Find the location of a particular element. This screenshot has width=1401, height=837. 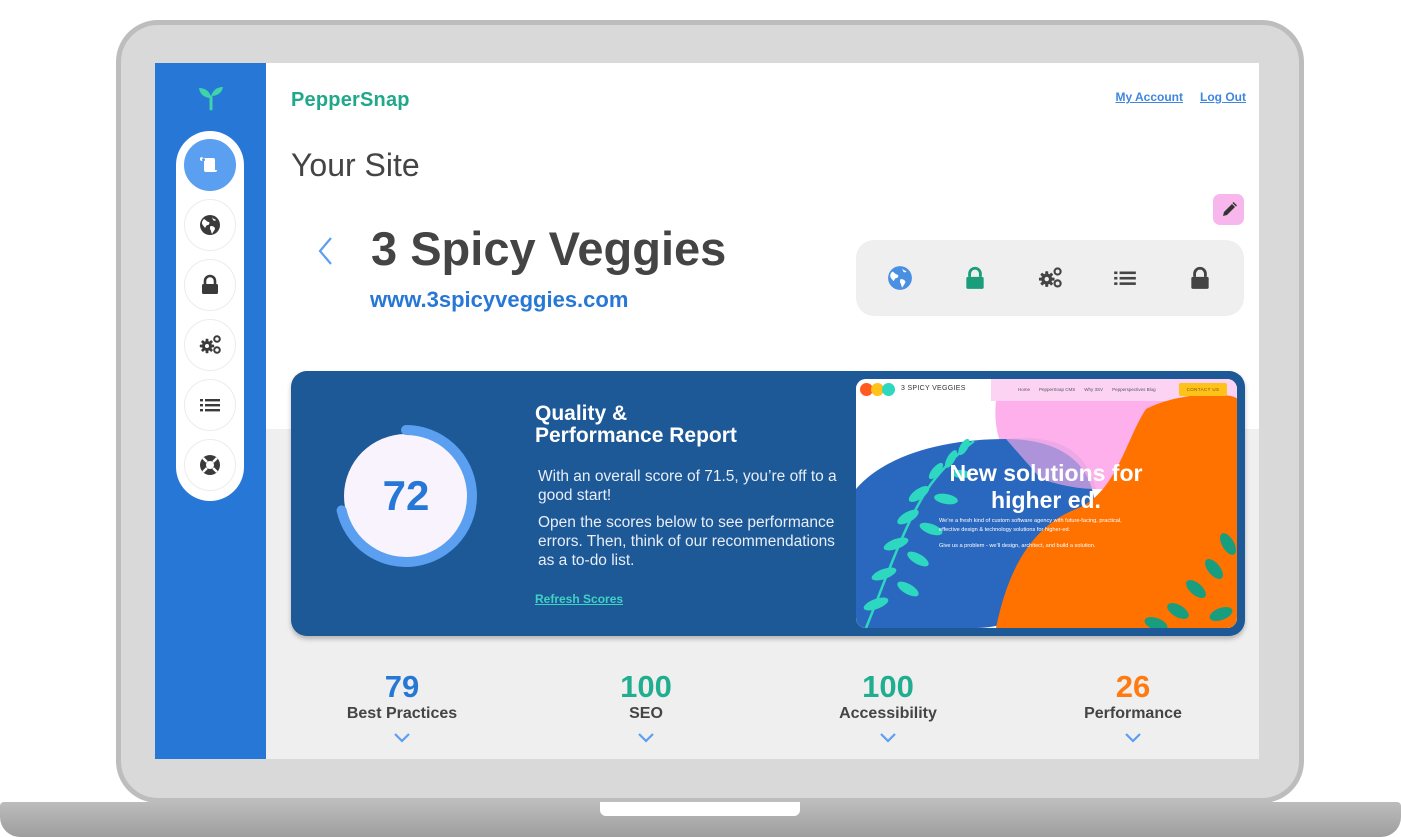

brand-logo: PepperSnap is located at coordinates (350, 100).